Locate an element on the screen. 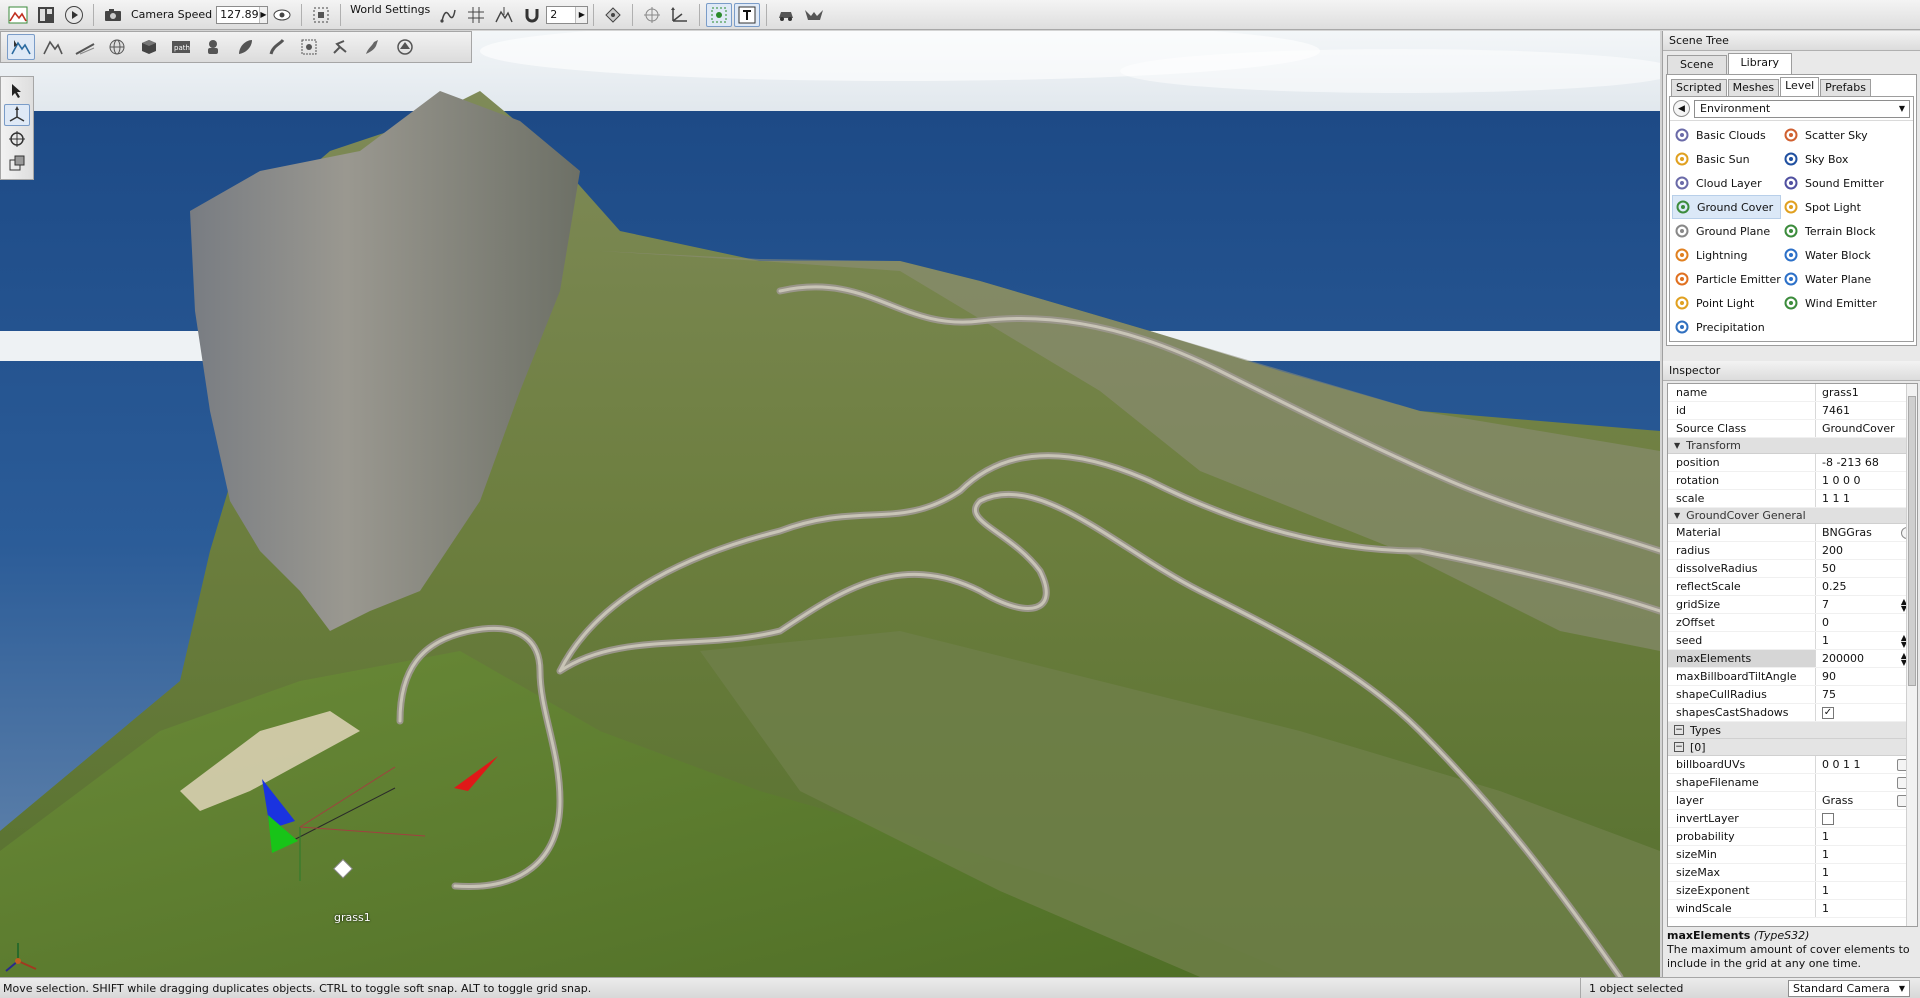 This screenshot has height=998, width=1920. seed-cell: 1 ▲ ▼ is located at coordinates (1866, 640).